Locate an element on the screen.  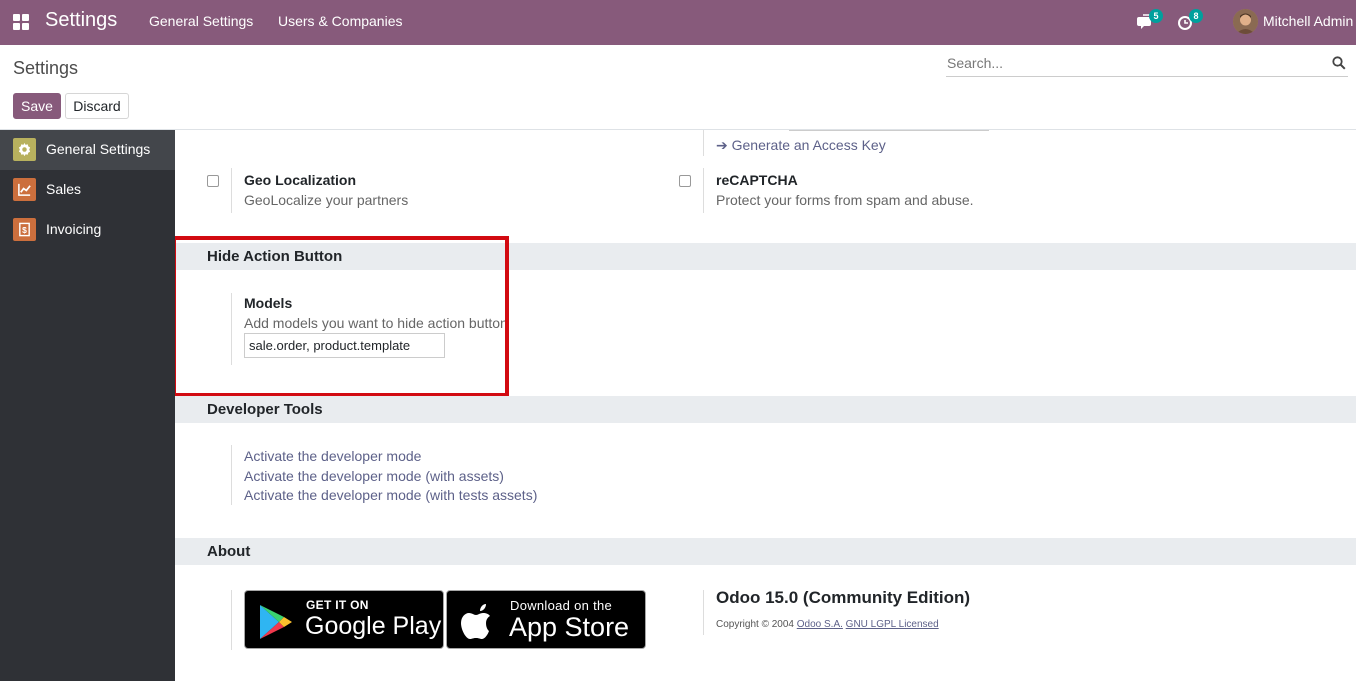
app-store-button: Download on the App Store is located at coordinates (546, 619).